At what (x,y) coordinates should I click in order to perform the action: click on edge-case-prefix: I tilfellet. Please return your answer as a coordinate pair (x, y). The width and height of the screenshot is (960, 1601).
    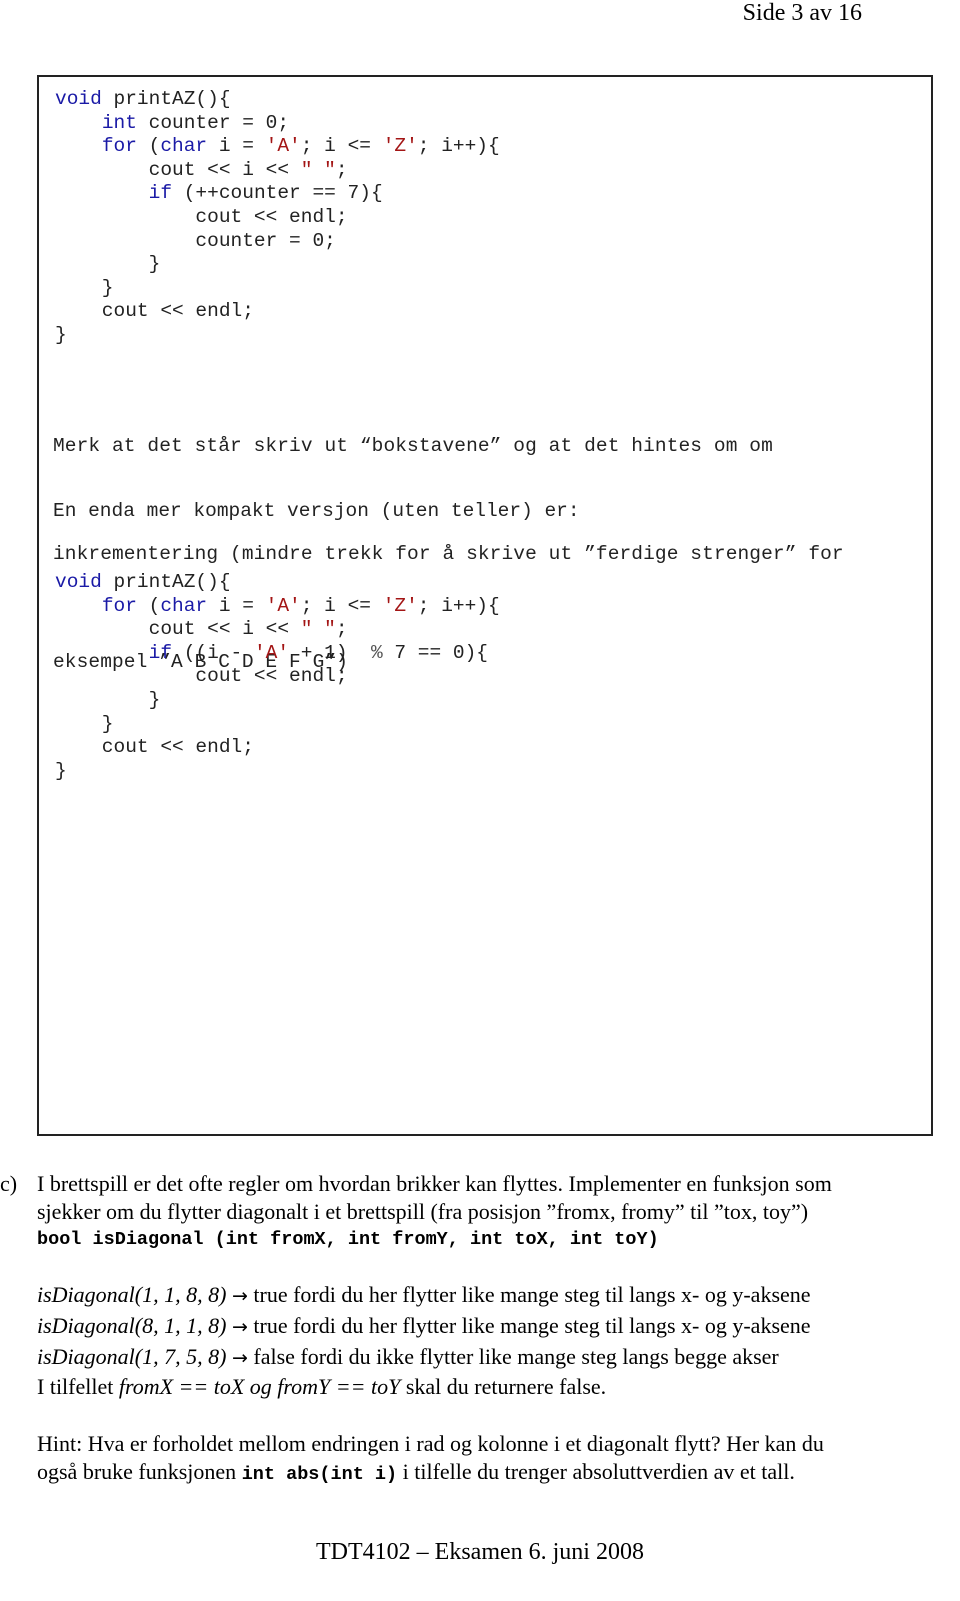
    Looking at the image, I should click on (78, 1386).